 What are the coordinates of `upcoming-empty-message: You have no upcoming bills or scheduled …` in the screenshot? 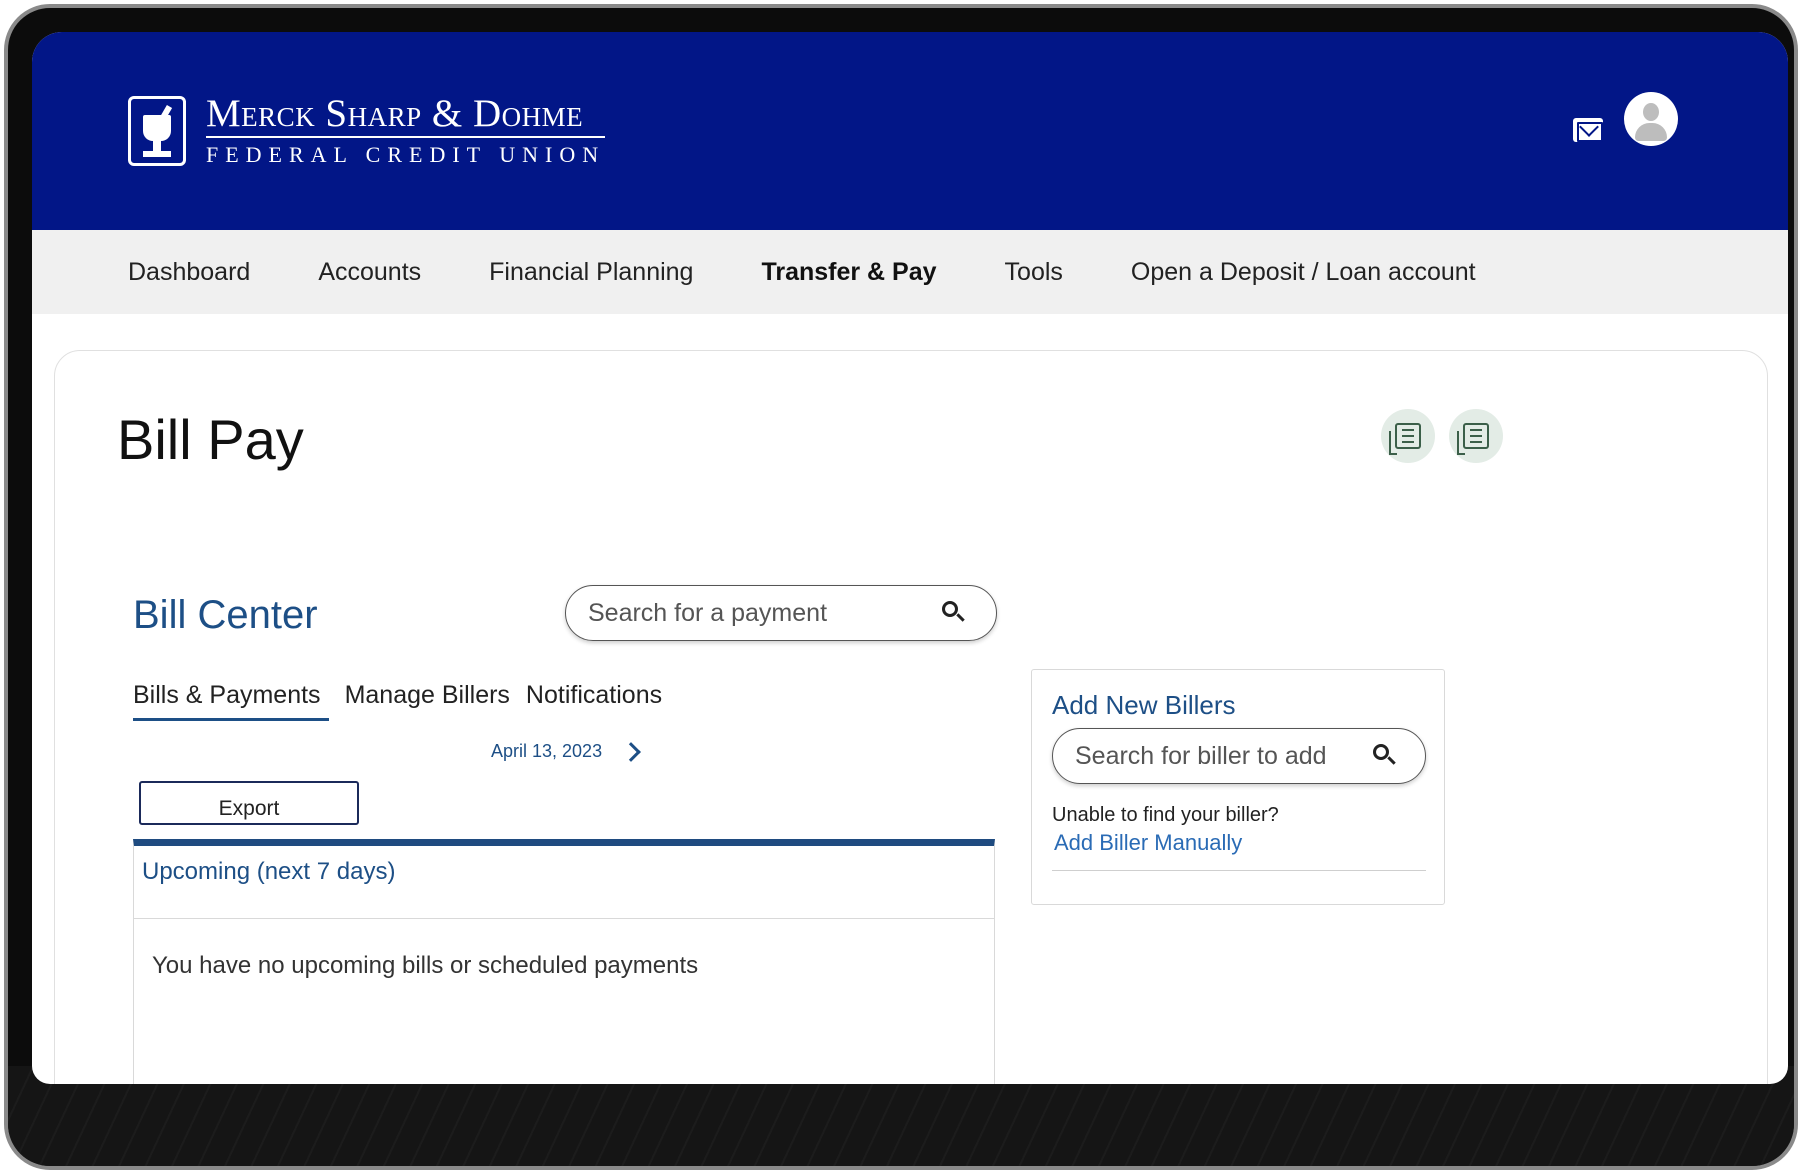 It's located at (425, 965).